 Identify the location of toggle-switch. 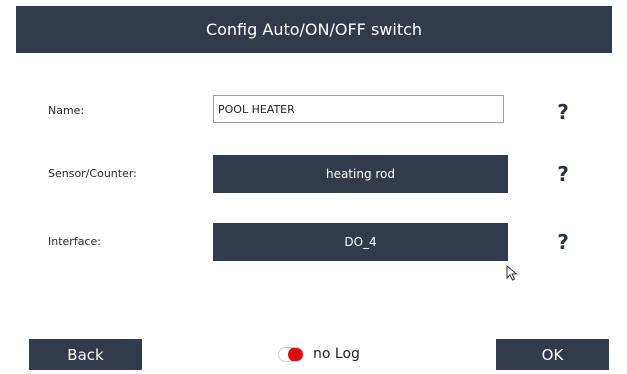
(291, 354).